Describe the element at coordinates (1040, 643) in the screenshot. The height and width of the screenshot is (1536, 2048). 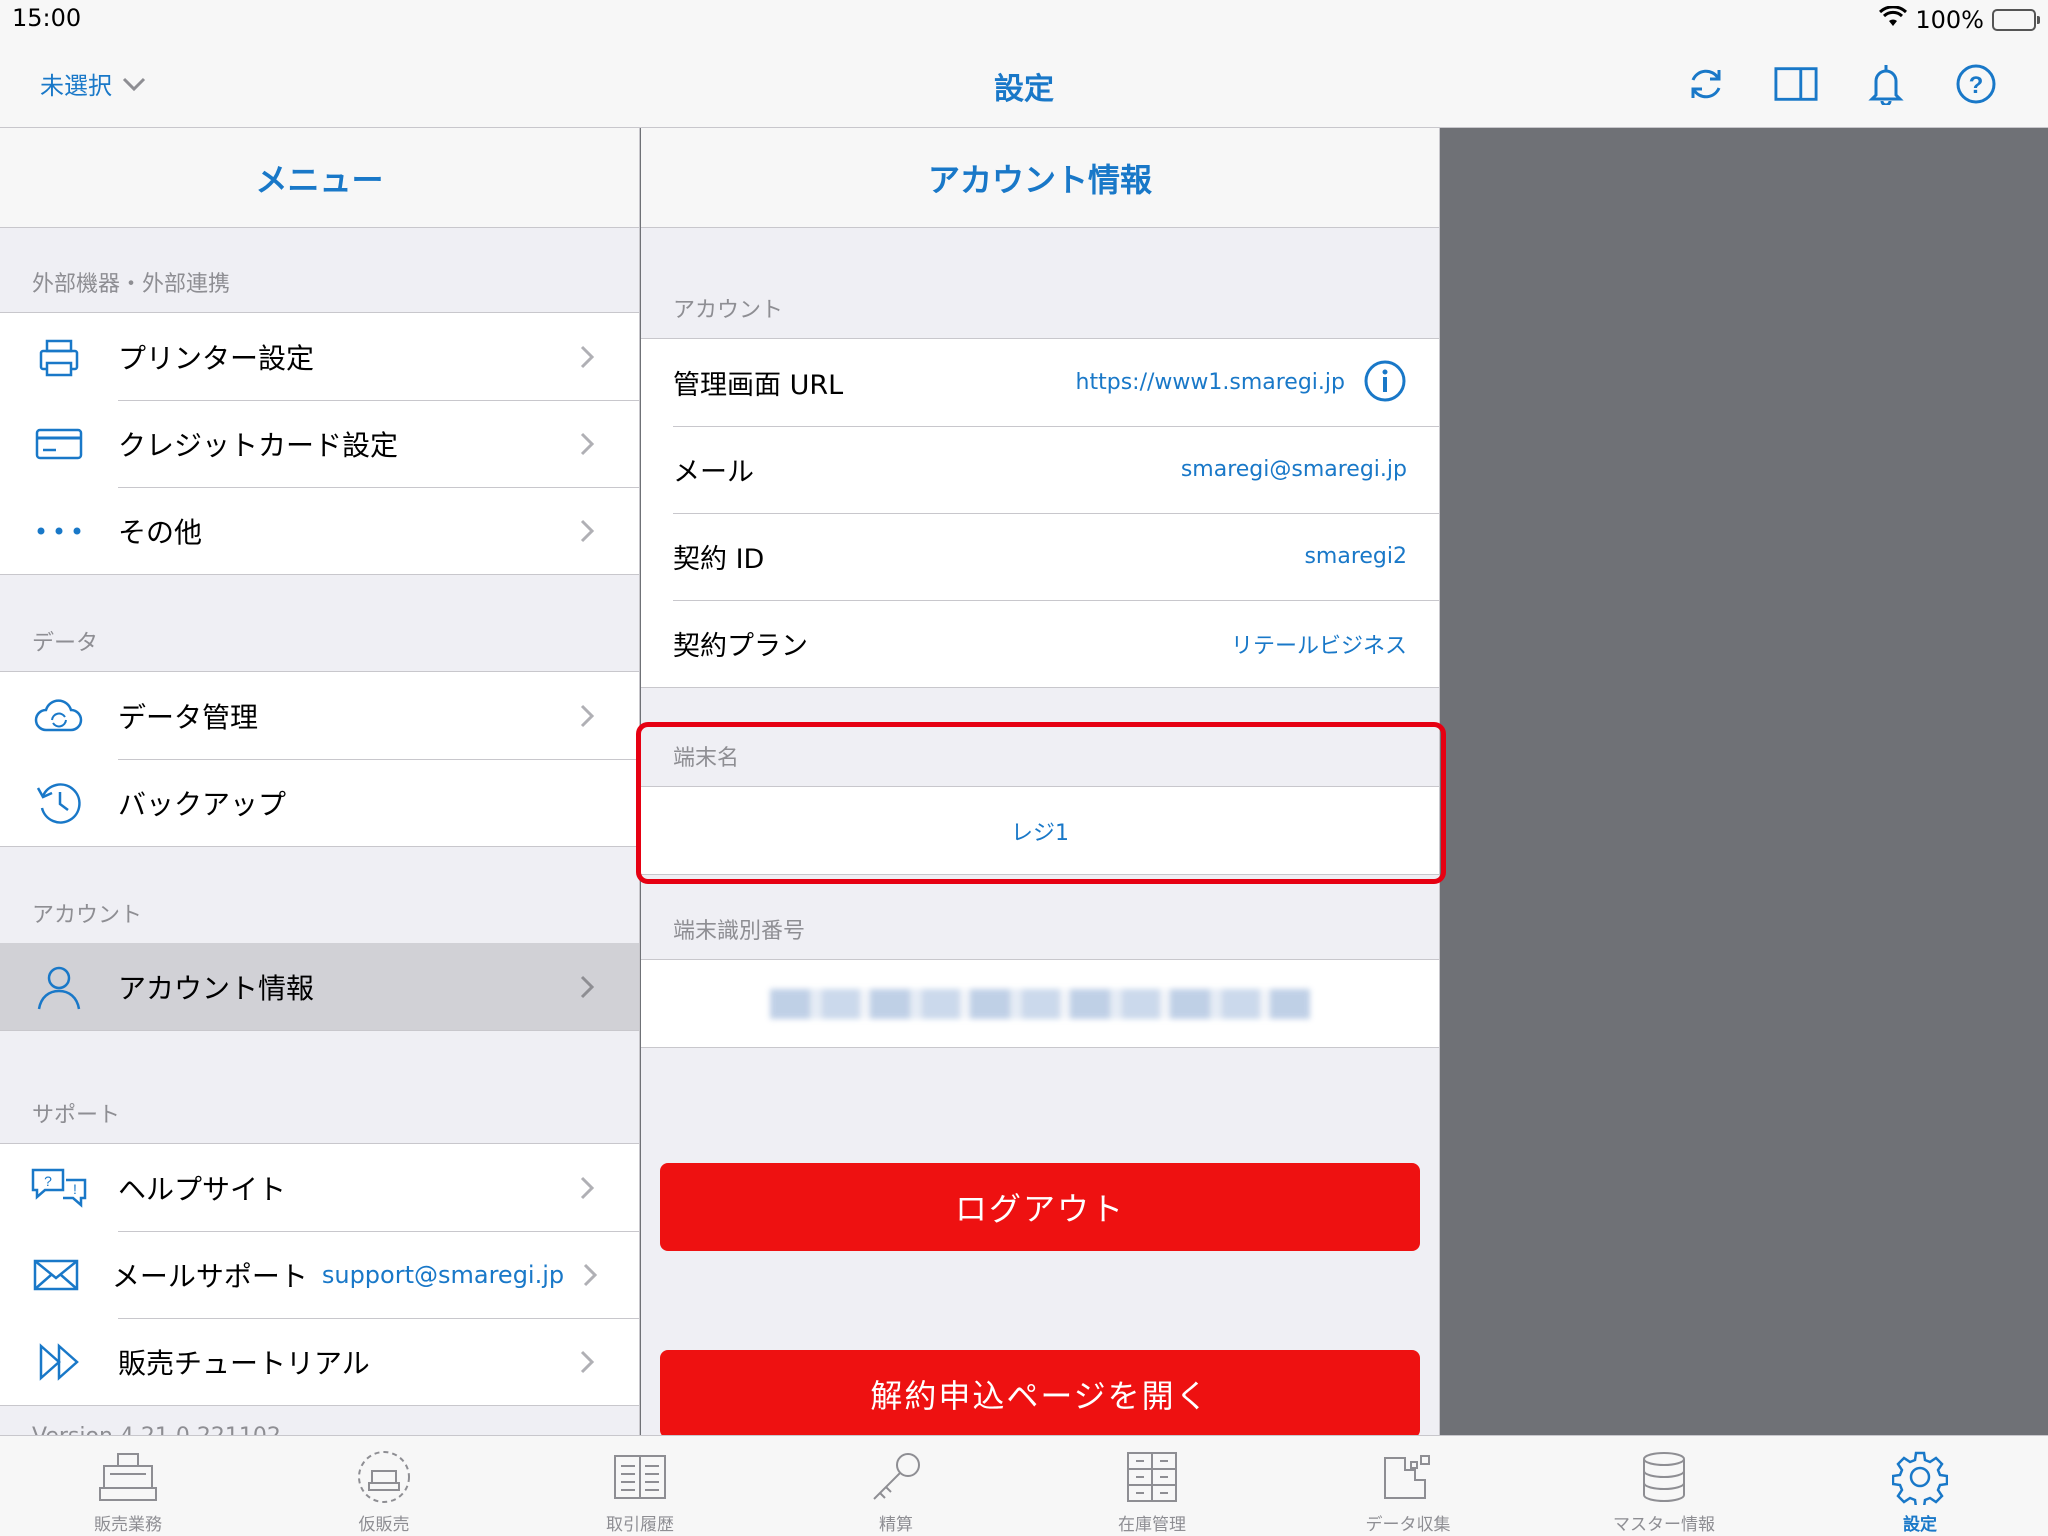
I see `contract-plan-row: 契約プラン リテールビジネス` at that location.